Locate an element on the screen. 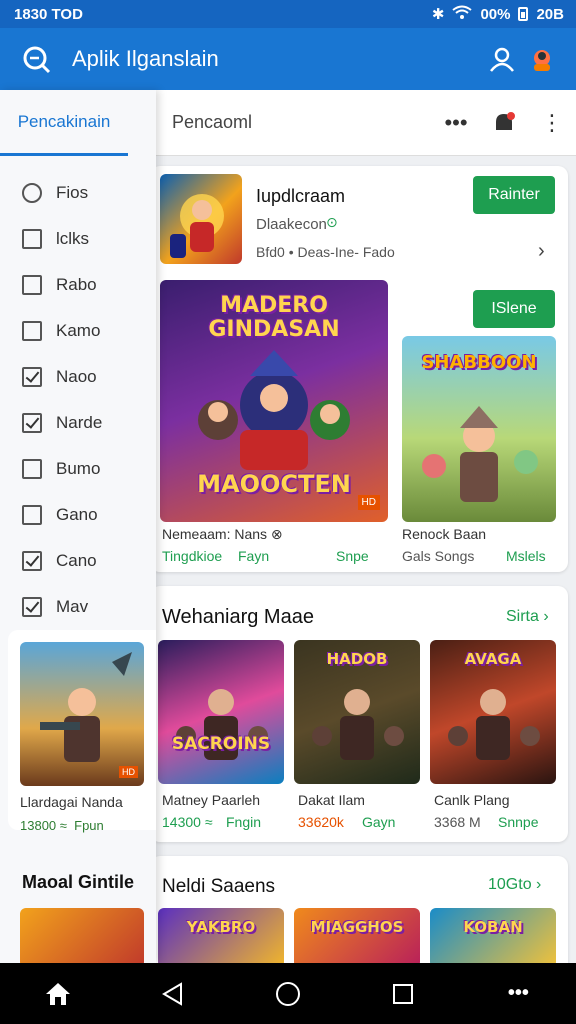 This screenshot has height=1024, width=576. game-thumbnail: SACROINS is located at coordinates (221, 712).